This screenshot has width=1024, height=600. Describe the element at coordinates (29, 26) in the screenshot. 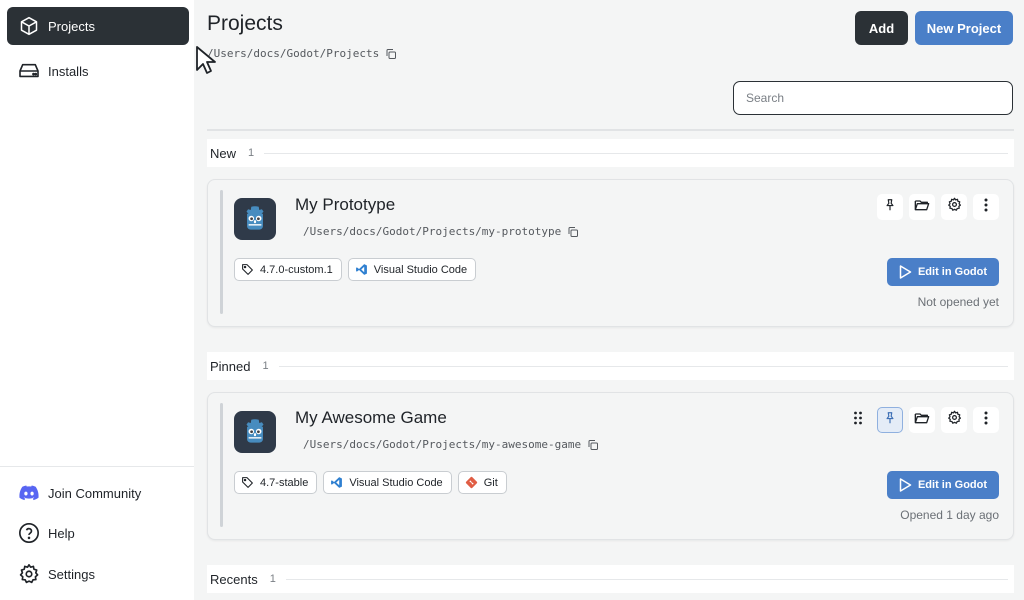

I see `box-icon` at that location.